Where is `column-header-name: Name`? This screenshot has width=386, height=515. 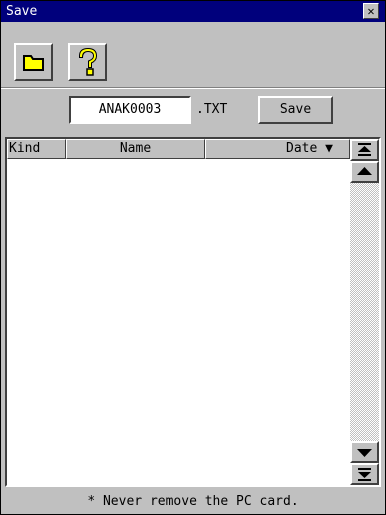
column-header-name: Name is located at coordinates (135, 149).